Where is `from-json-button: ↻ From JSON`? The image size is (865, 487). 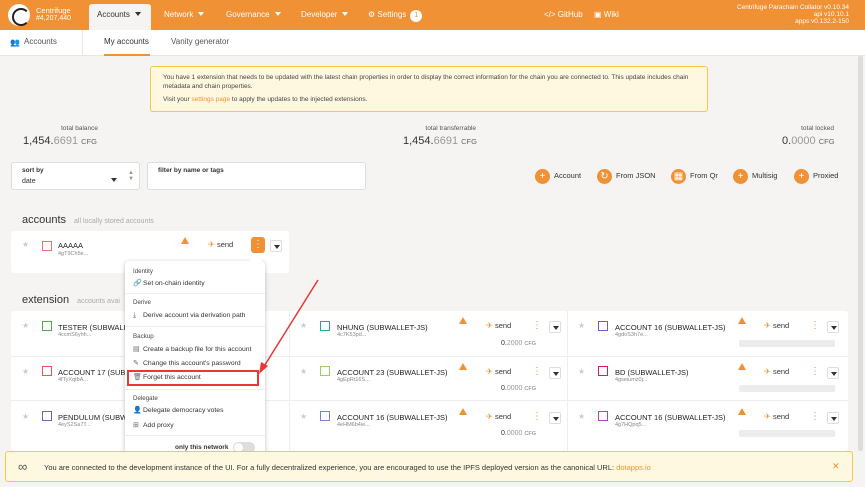
from-json-button: ↻ From JSON is located at coordinates (626, 176).